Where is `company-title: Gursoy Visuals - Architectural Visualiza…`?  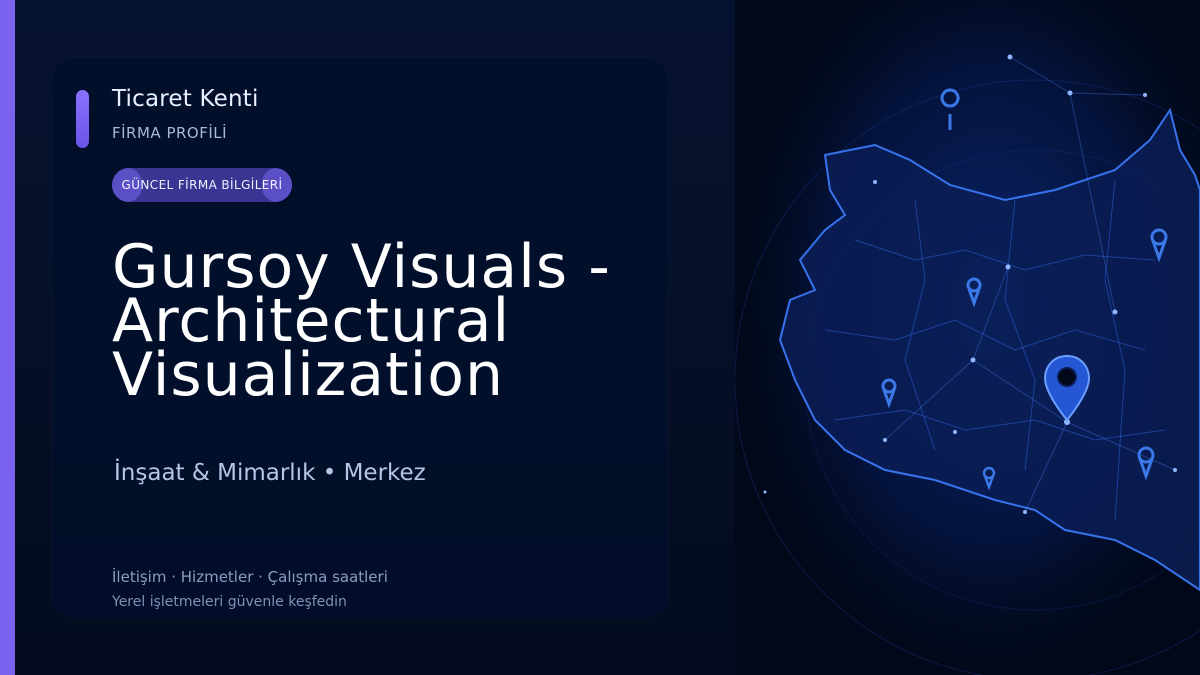
company-title: Gursoy Visuals - Architectural Visualiza… is located at coordinates (392, 323).